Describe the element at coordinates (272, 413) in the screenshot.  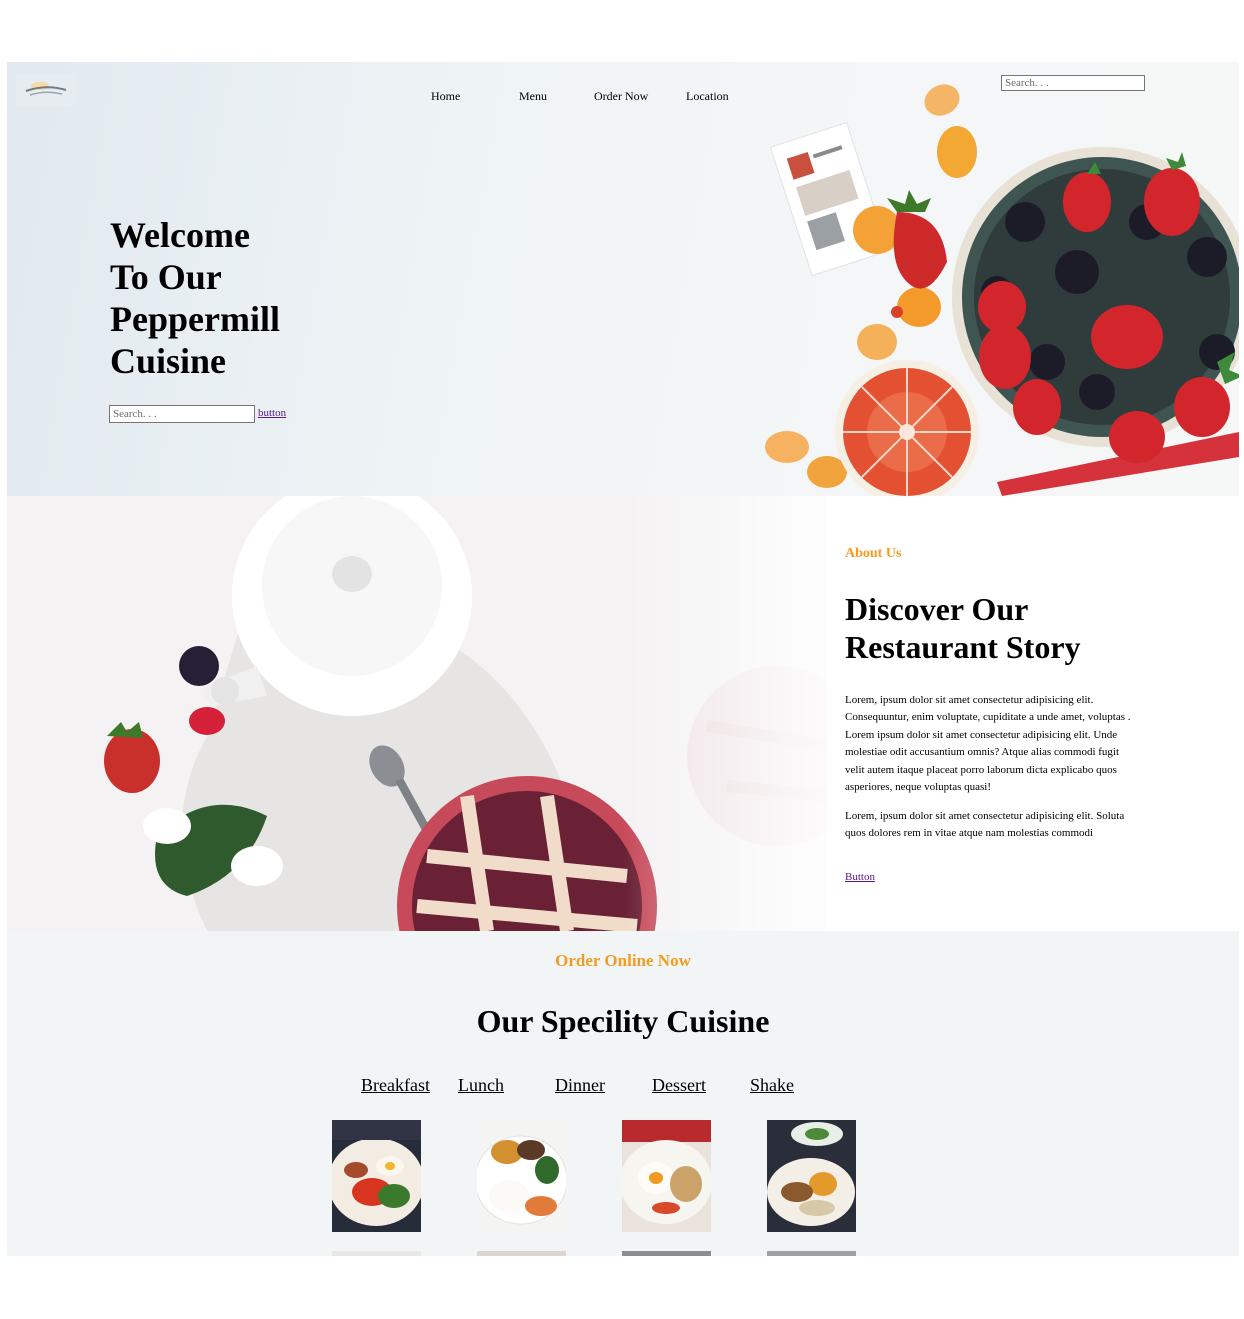
I see `hero-search-button: button` at that location.